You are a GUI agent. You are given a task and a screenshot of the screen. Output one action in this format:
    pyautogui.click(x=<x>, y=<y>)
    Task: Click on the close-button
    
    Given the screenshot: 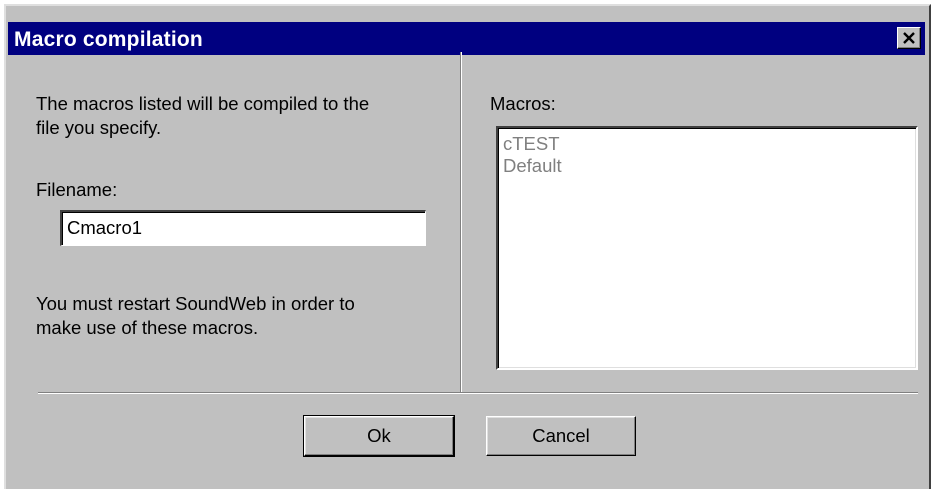 What is the action you would take?
    pyautogui.click(x=909, y=38)
    